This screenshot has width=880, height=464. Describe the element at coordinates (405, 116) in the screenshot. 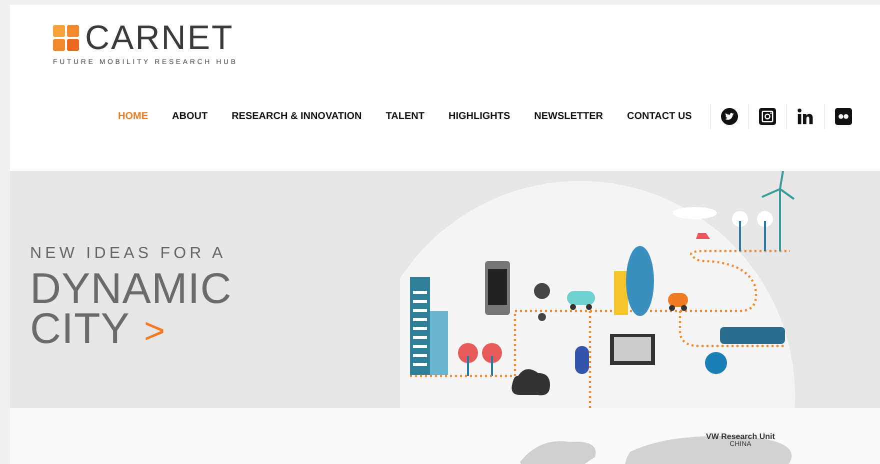

I see `nav-link: TALENT` at that location.